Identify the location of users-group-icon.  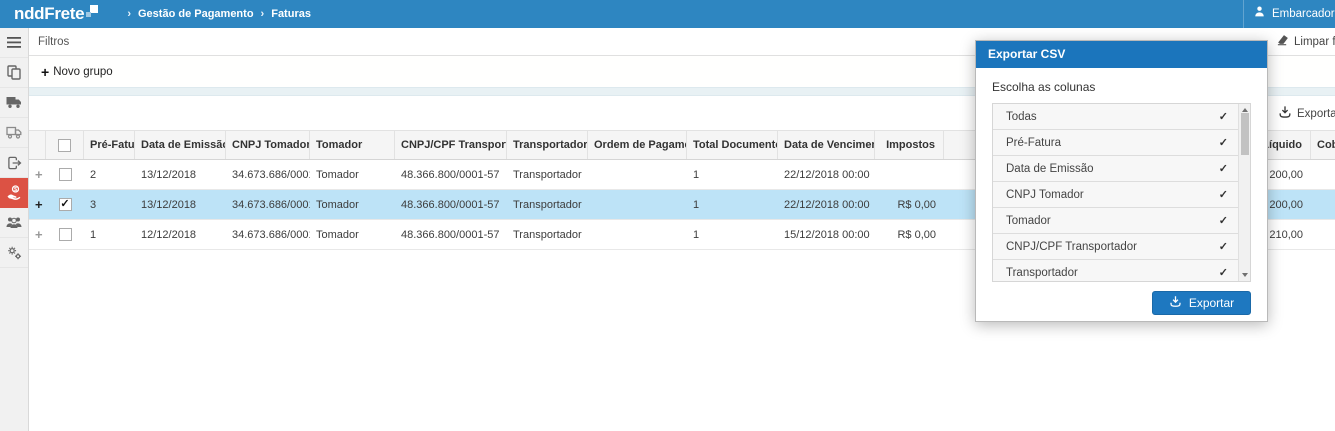
(14, 222).